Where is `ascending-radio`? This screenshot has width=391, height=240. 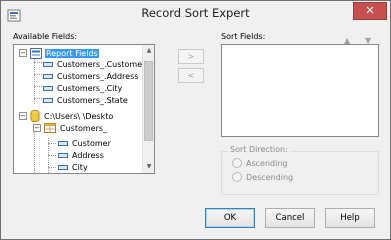
ascending-radio is located at coordinates (237, 163).